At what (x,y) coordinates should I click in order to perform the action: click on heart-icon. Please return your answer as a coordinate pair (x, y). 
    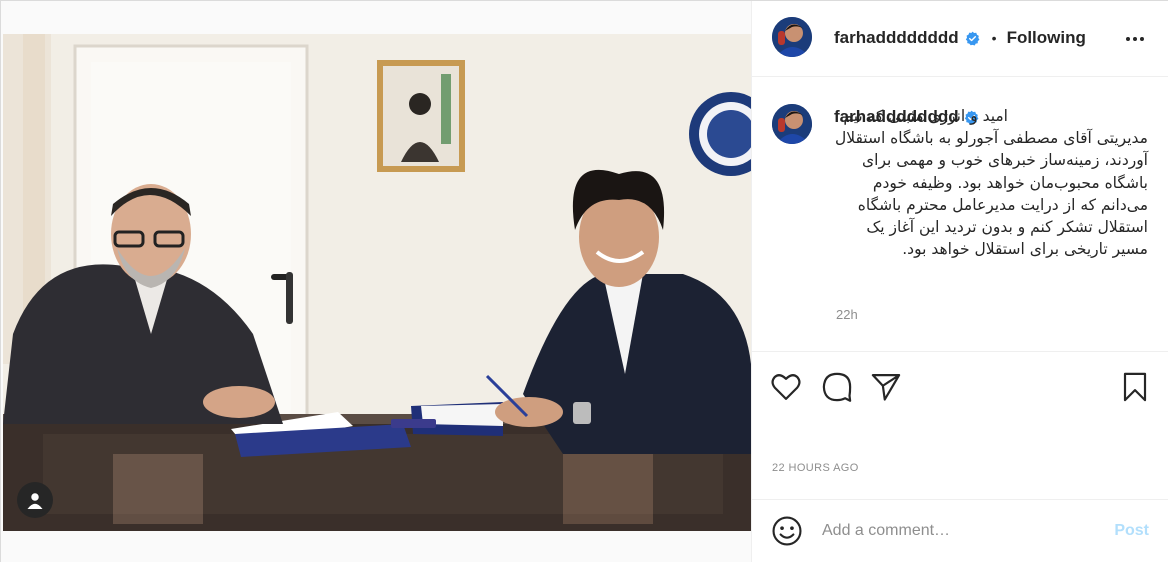
    Looking at the image, I should click on (786, 387).